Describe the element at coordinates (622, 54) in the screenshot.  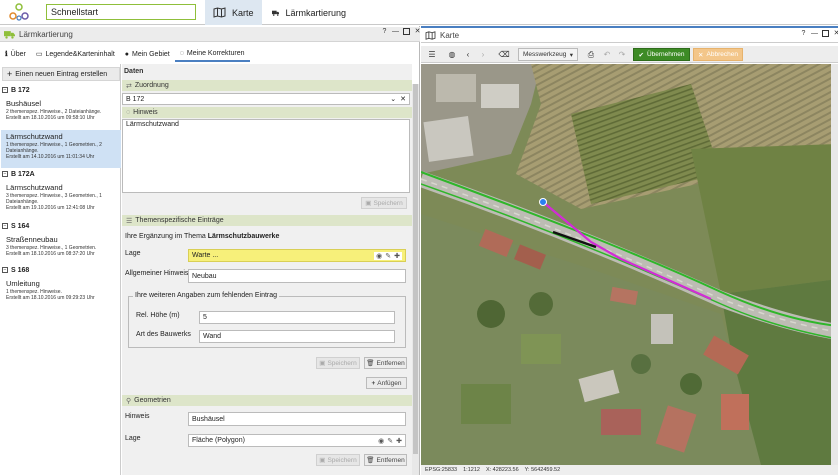
I see `redo-icon: ↷` at that location.